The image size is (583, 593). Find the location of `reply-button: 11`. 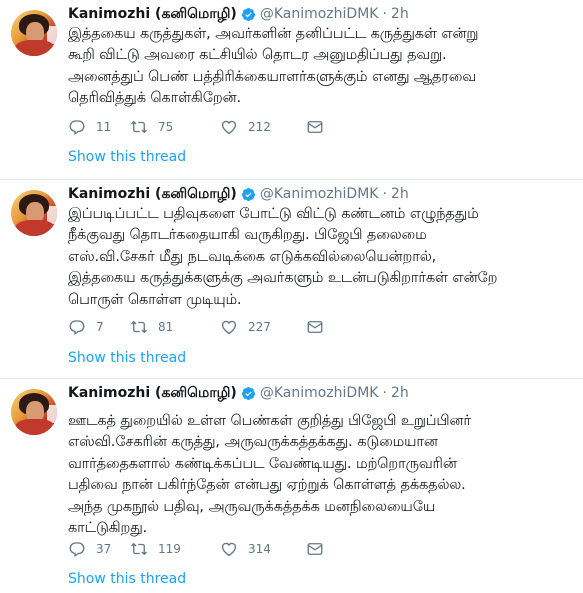

reply-button: 11 is located at coordinates (99, 127).